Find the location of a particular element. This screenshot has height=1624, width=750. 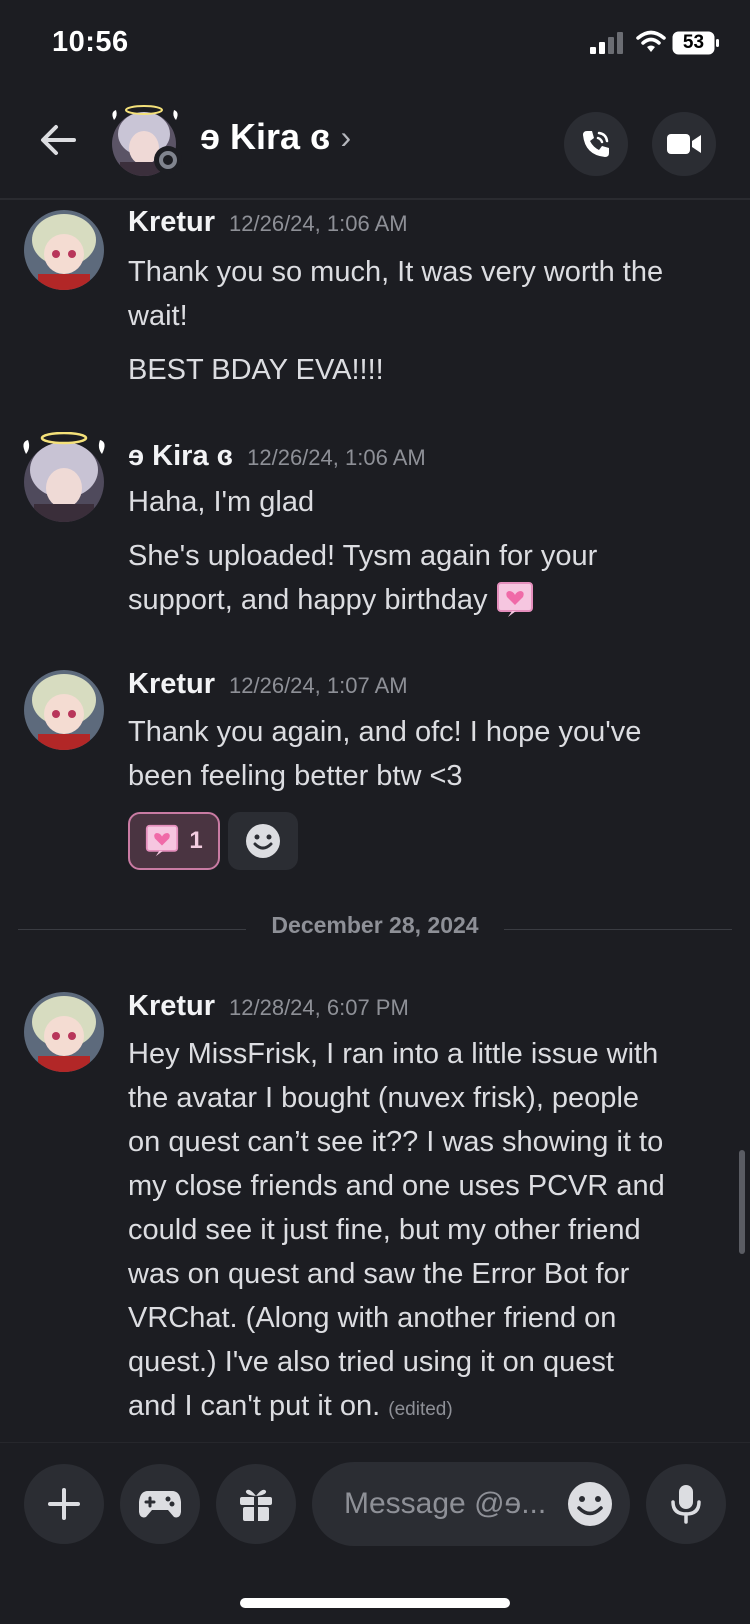

message-line: been feeling better btw <3 is located at coordinates (295, 776).